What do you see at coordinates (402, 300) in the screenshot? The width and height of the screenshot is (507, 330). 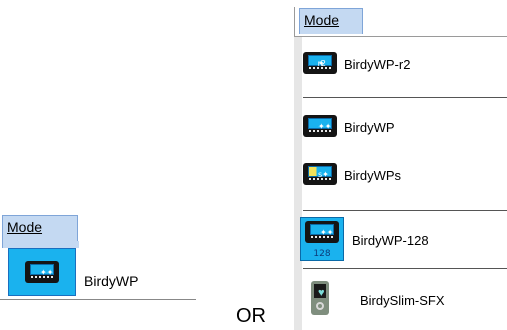 I see `menu-item-label: BirdySlim-SFX` at bounding box center [402, 300].